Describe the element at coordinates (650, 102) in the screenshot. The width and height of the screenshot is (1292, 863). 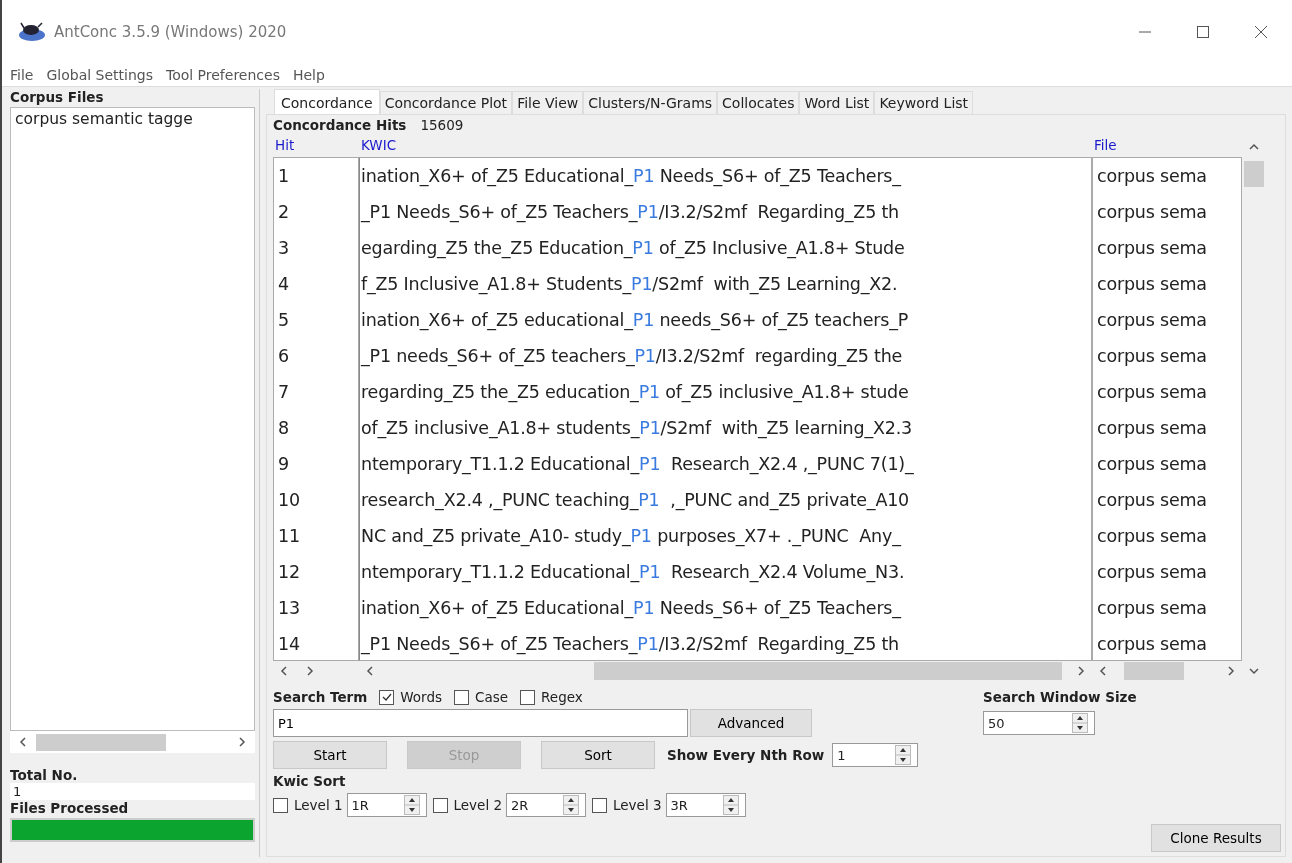
I see `tab: Clusters/N-Grams` at that location.